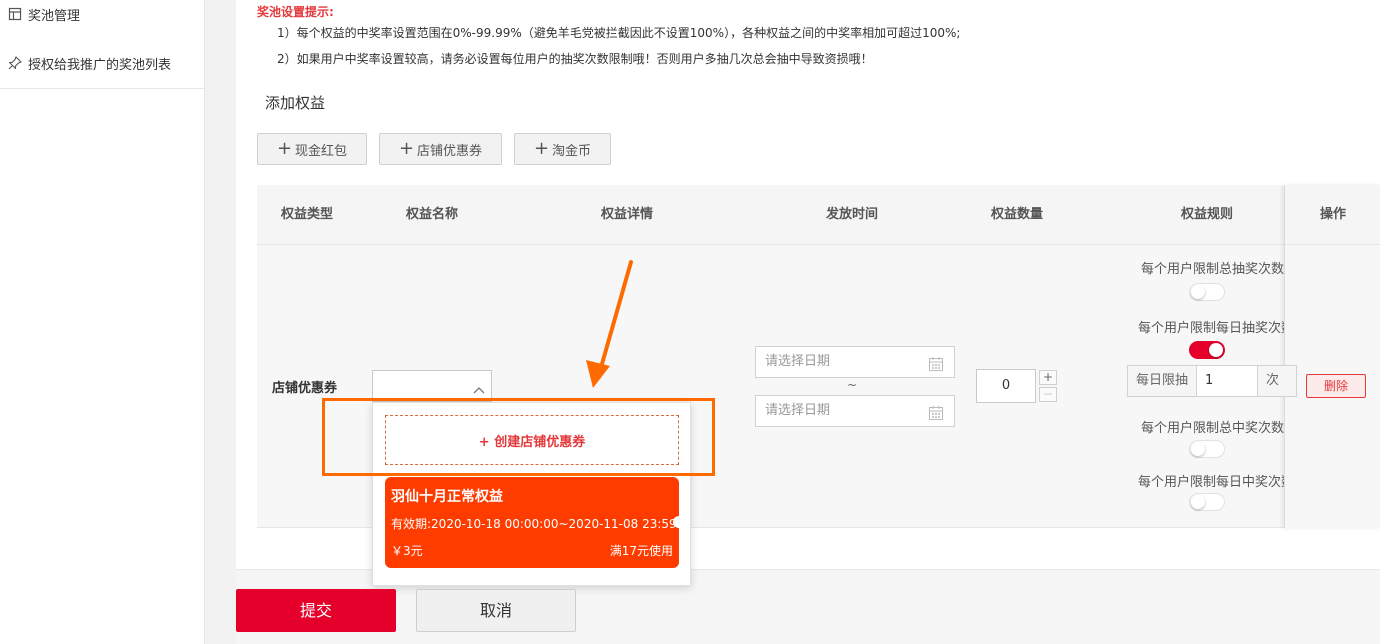 The height and width of the screenshot is (644, 1380). I want to click on button-label: 店铺优惠券, so click(450, 151).